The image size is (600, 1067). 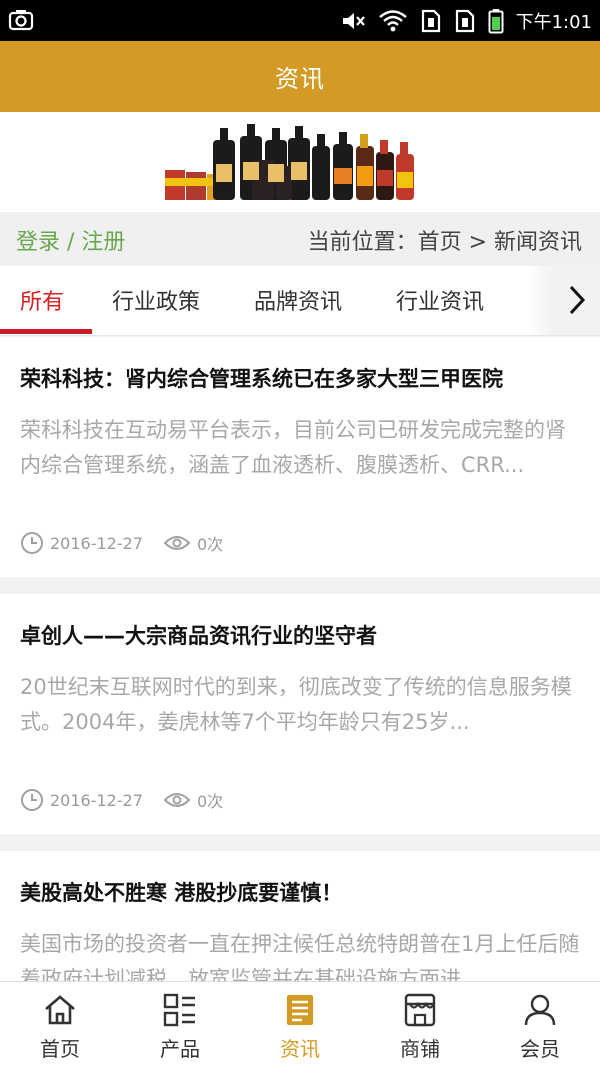 What do you see at coordinates (42, 300) in the screenshot?
I see `tab-all: 所有` at bounding box center [42, 300].